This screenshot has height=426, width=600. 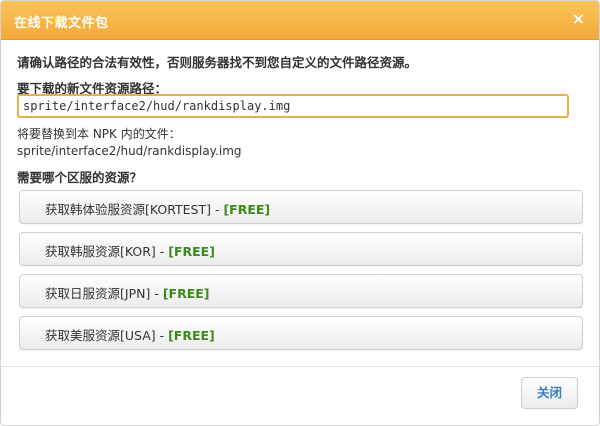 I want to click on region-button-usa: 获取美服资源[USA] - [FREE], so click(x=301, y=333).